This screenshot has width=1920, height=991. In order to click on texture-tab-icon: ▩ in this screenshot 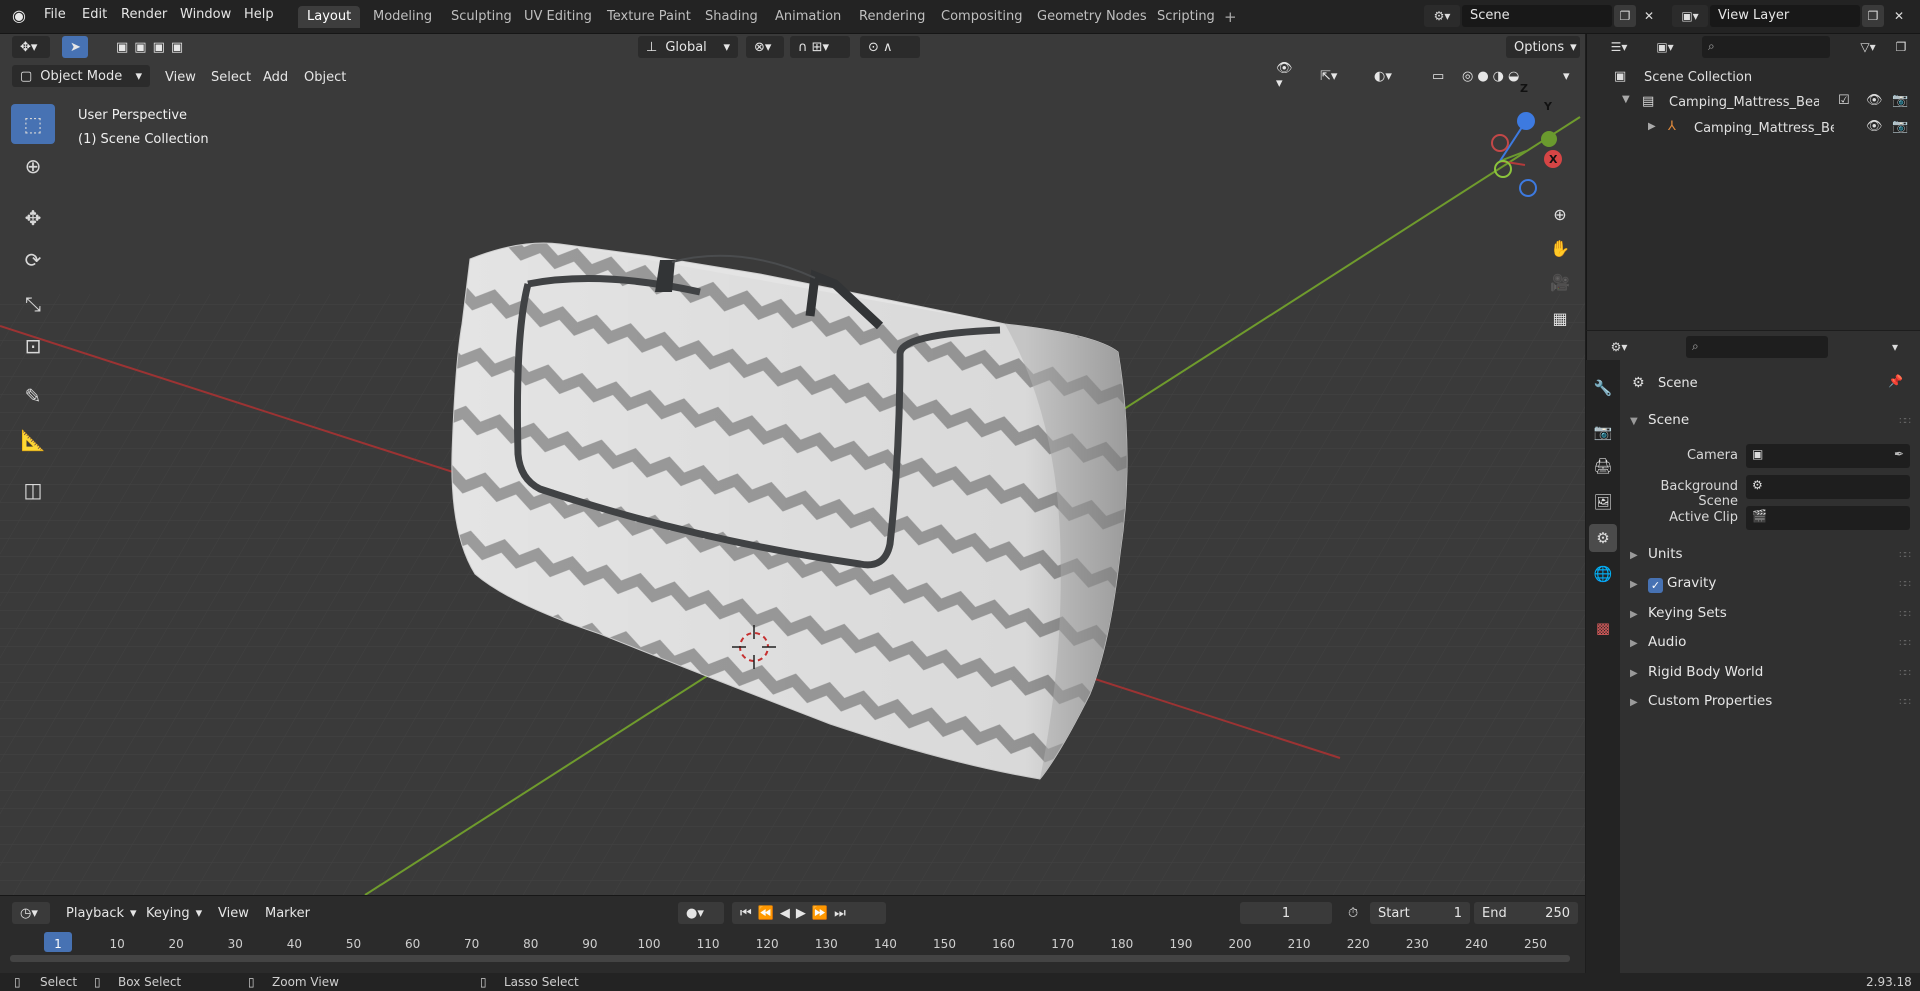, I will do `click(1603, 628)`.